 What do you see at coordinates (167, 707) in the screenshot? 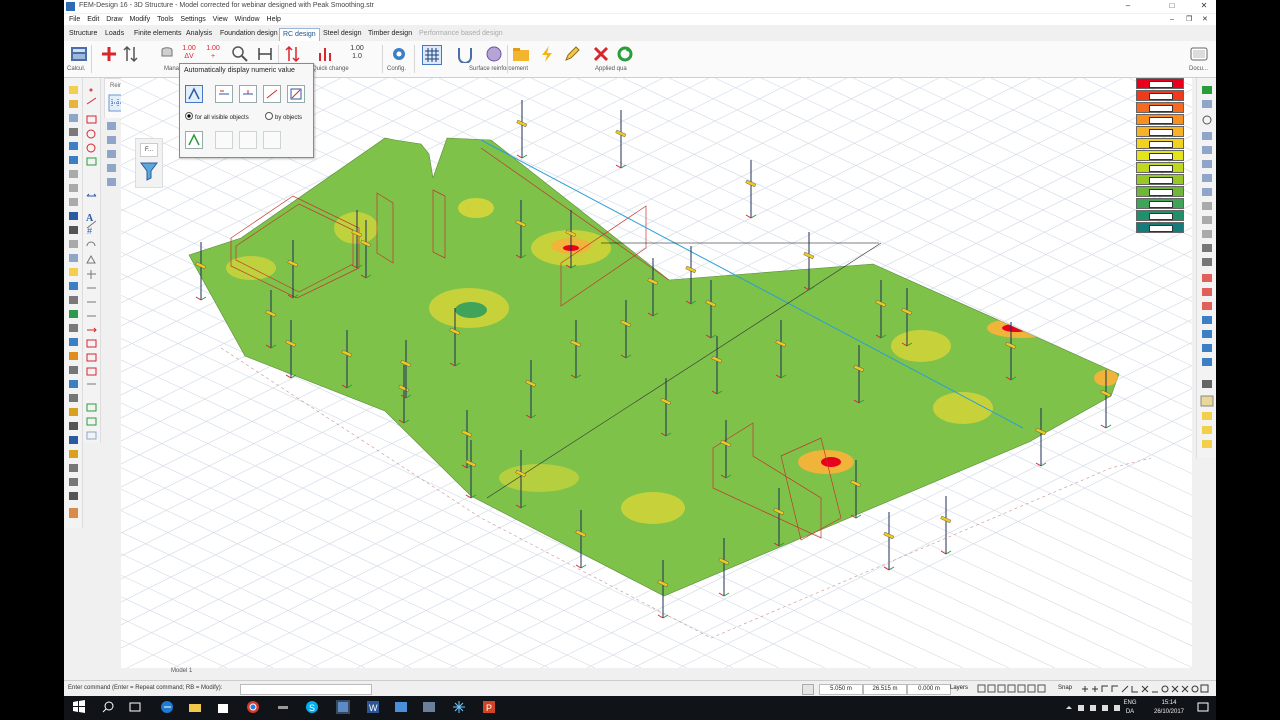
I see `edge-browser-icon` at bounding box center [167, 707].